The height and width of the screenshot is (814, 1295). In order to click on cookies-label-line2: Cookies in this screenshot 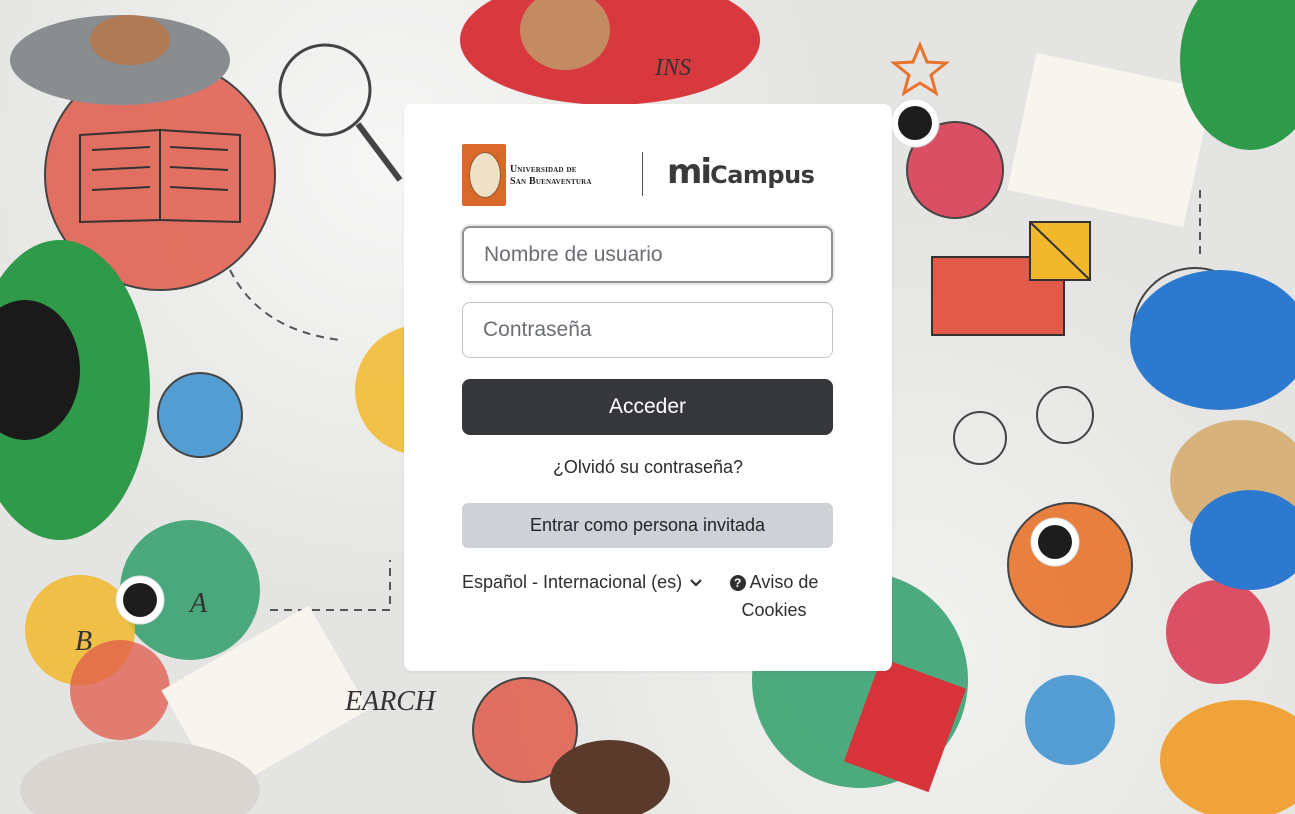, I will do `click(774, 610)`.